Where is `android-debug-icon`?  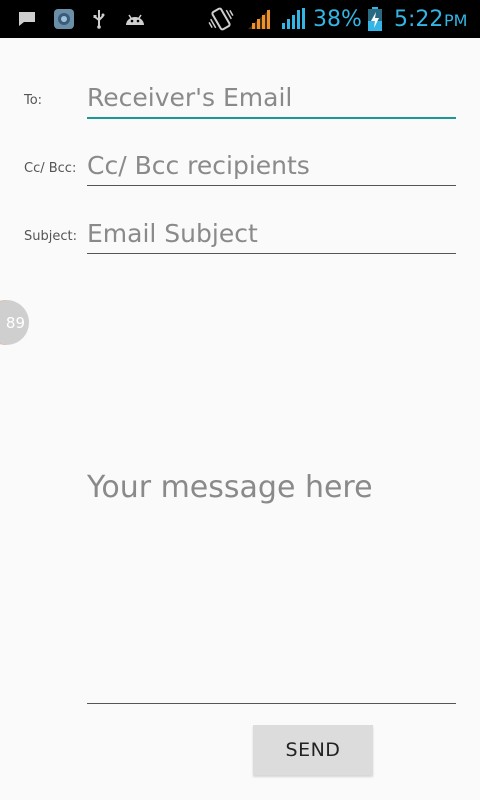 android-debug-icon is located at coordinates (135, 19).